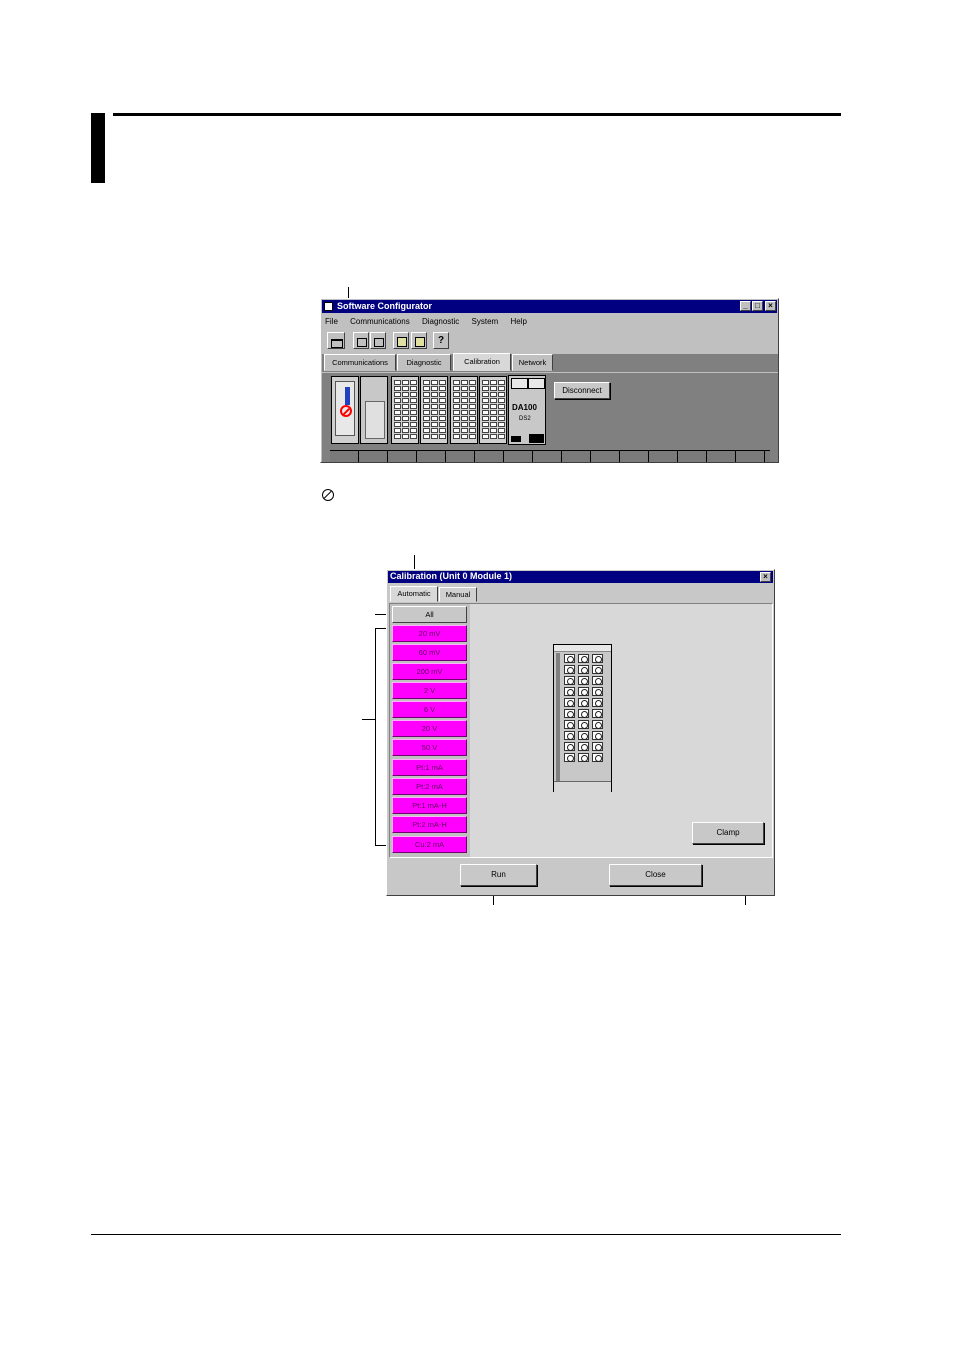  I want to click on upload-icon, so click(419, 340).